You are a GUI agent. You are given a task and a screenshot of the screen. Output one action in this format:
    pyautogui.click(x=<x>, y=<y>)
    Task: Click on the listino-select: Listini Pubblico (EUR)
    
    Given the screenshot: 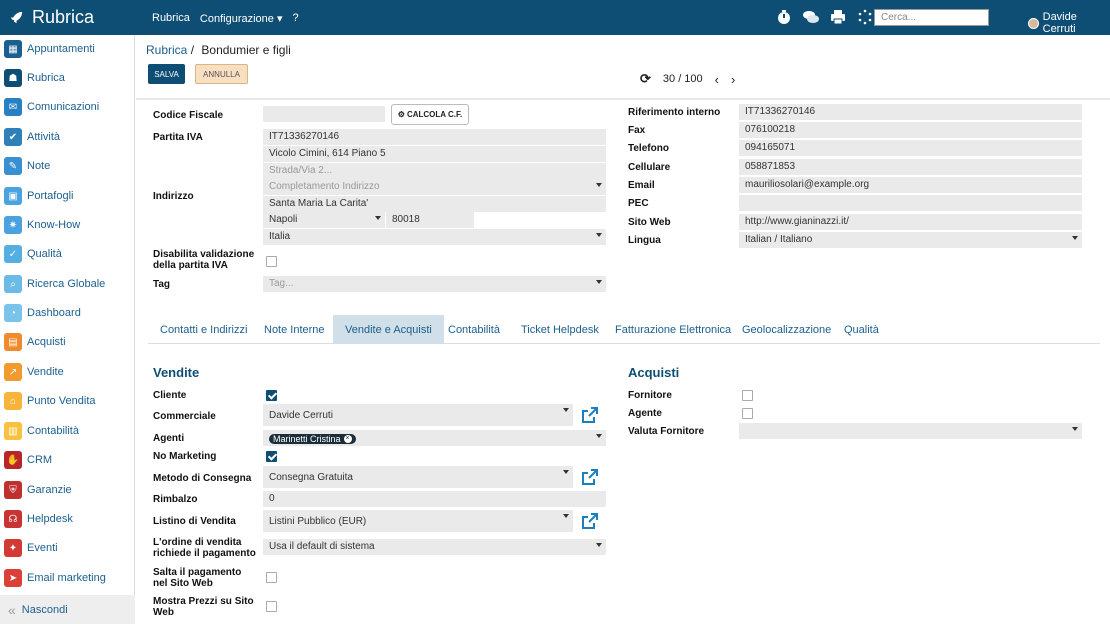 What is the action you would take?
    pyautogui.click(x=418, y=521)
    